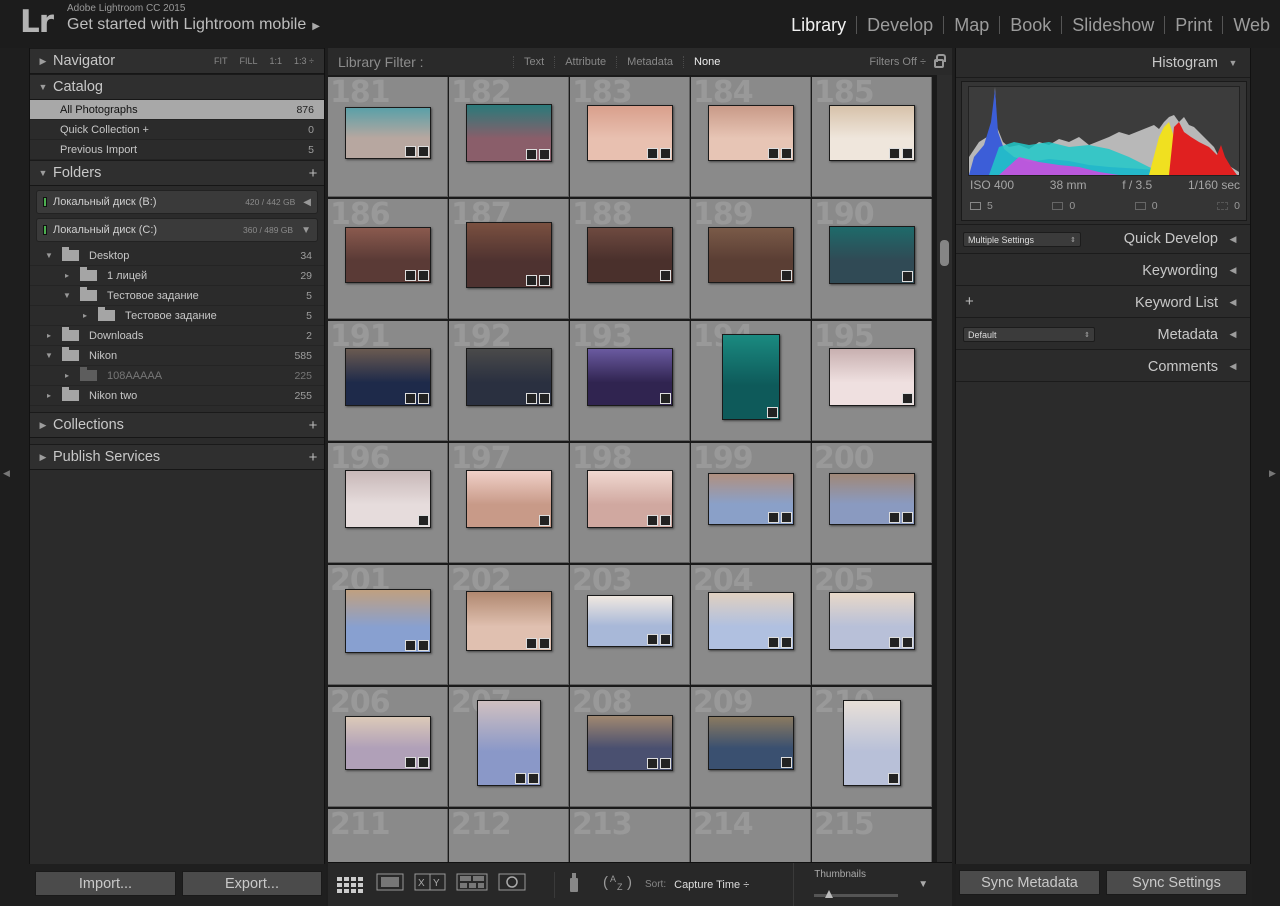  Describe the element at coordinates (872, 625) in the screenshot. I see `thumbnail-cell: 205` at that location.